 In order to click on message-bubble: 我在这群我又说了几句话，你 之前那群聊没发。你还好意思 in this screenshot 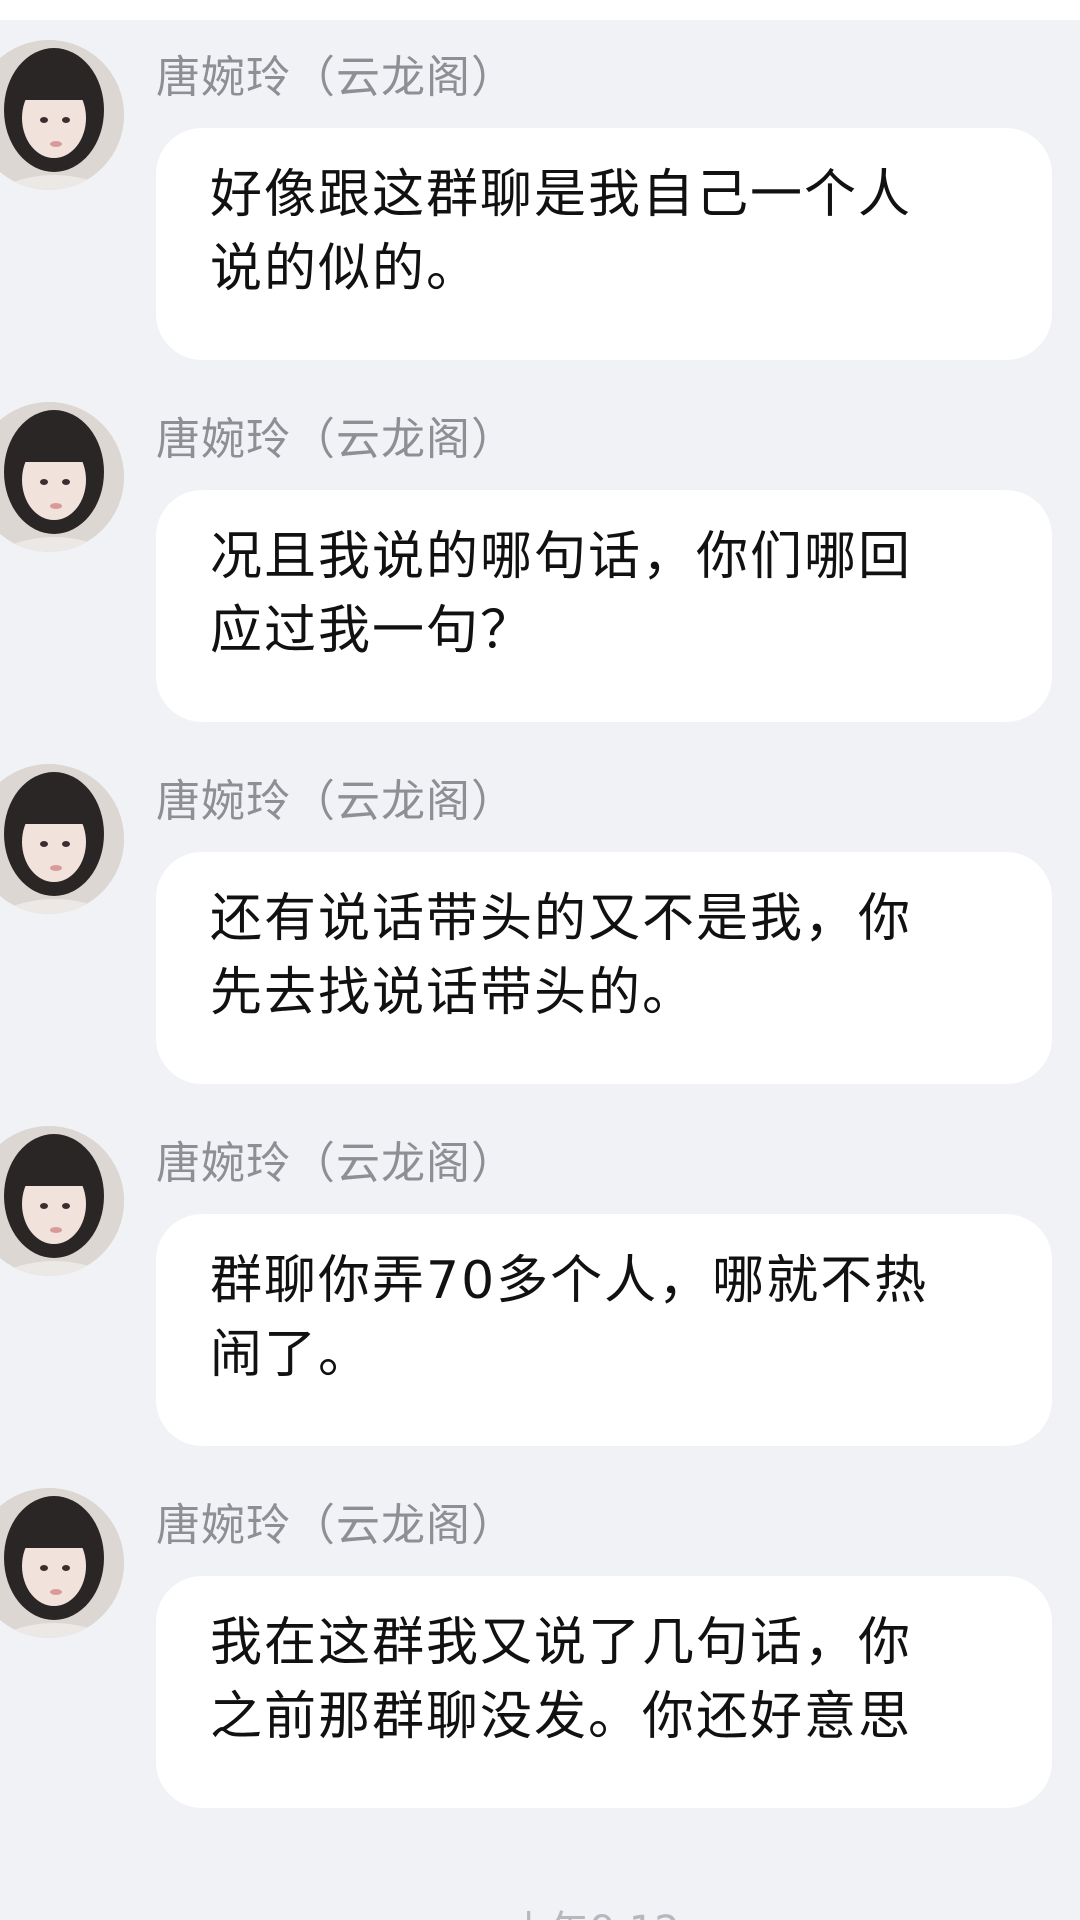, I will do `click(604, 1692)`.